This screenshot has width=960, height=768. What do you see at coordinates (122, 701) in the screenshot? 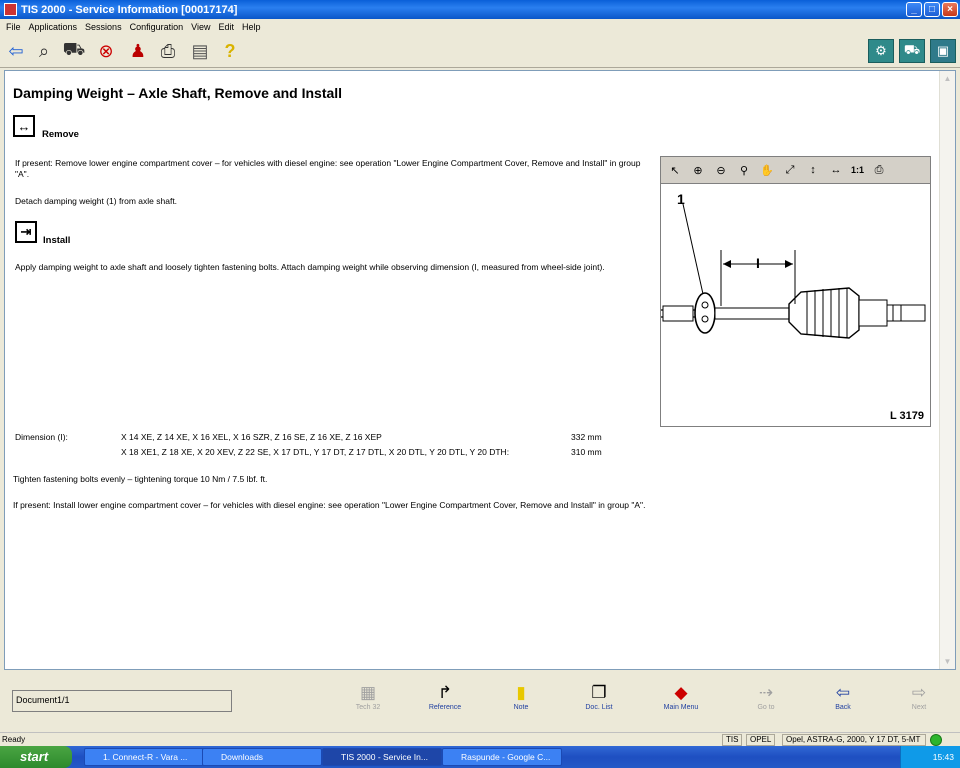
I see `document-counter: Document1/1` at bounding box center [122, 701].